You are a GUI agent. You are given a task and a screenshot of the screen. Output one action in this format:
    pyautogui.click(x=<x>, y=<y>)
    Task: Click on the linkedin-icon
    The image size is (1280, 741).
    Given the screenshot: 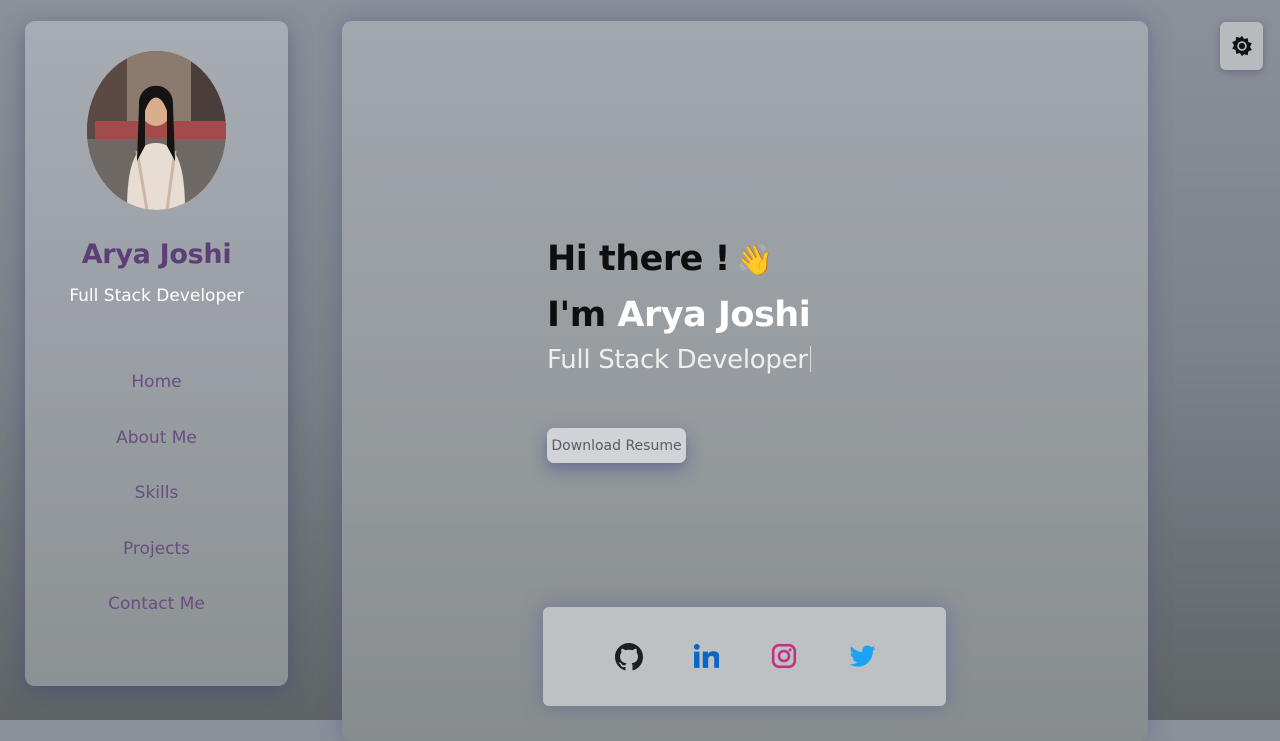 What is the action you would take?
    pyautogui.click(x=707, y=657)
    